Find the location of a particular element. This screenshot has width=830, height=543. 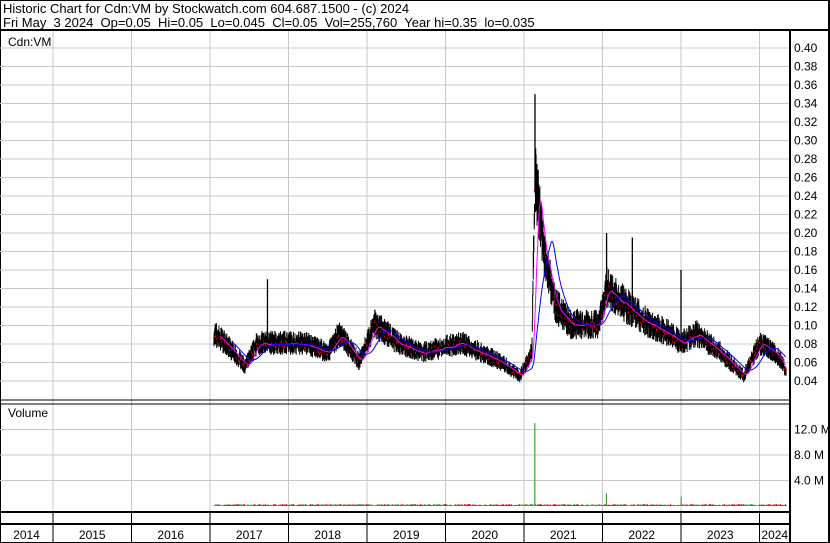

symbol-label: Cdn:VM is located at coordinates (29, 42).